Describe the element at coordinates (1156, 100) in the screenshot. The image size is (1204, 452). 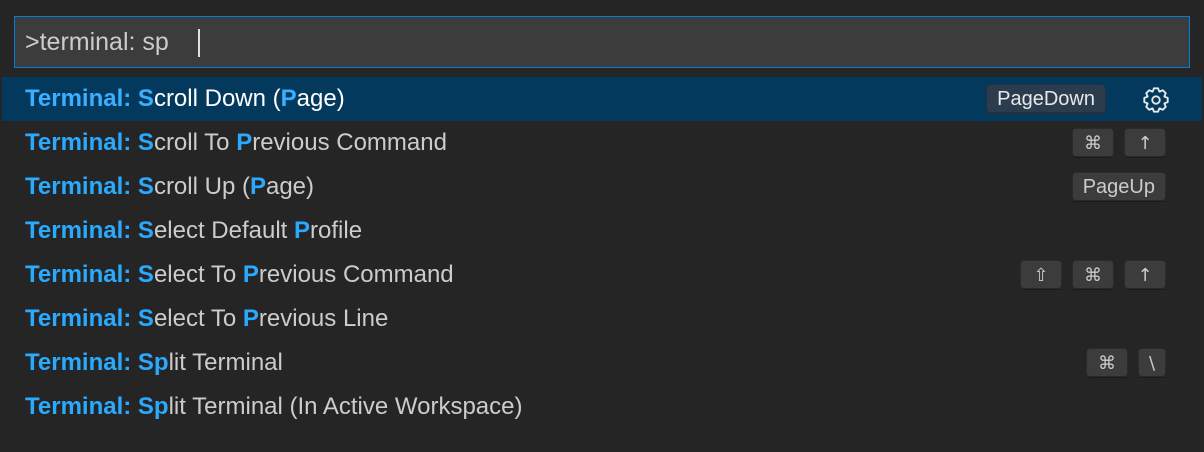
I see `gear-icon` at that location.